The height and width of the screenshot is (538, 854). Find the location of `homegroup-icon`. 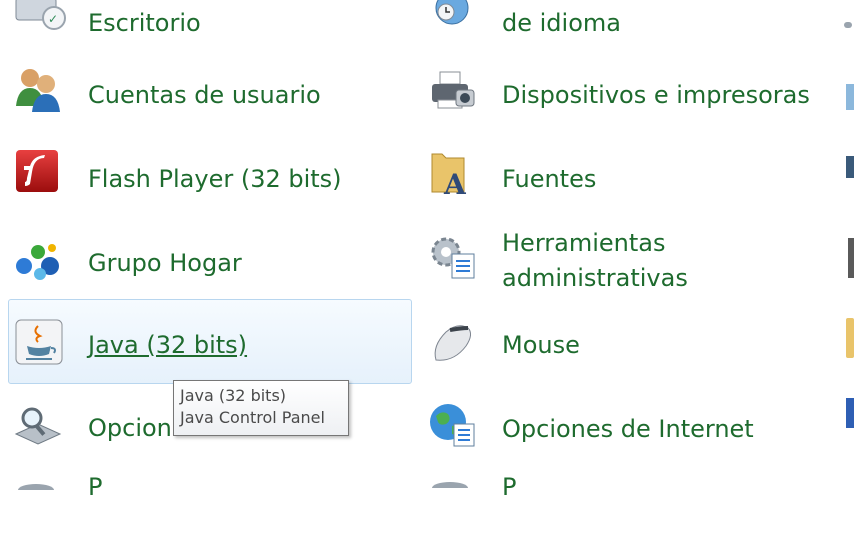

homegroup-icon is located at coordinates (37, 262).